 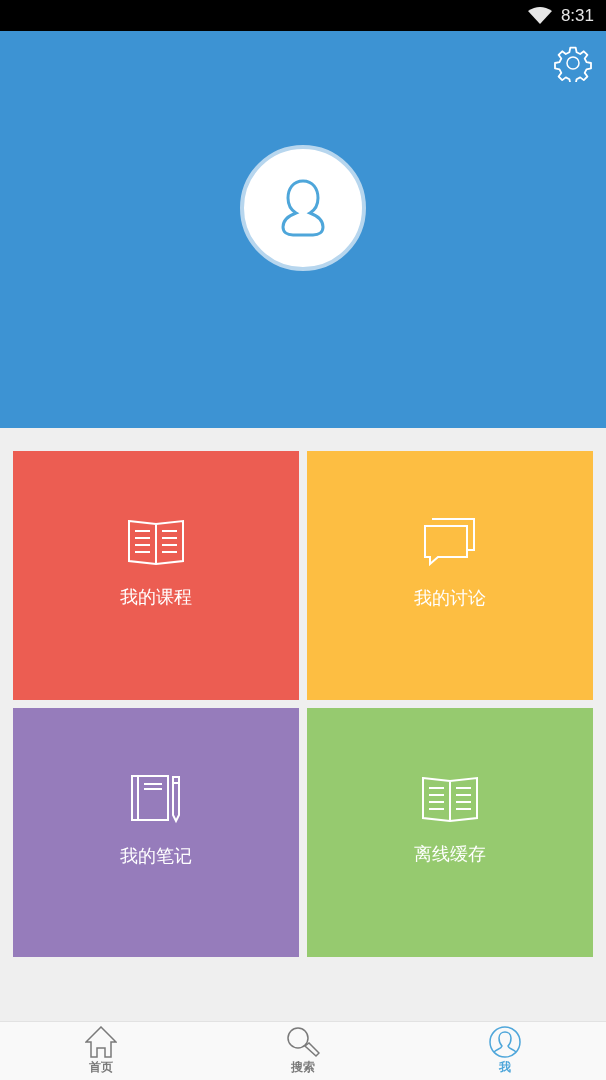 I want to click on search-icon, so click(x=303, y=1042).